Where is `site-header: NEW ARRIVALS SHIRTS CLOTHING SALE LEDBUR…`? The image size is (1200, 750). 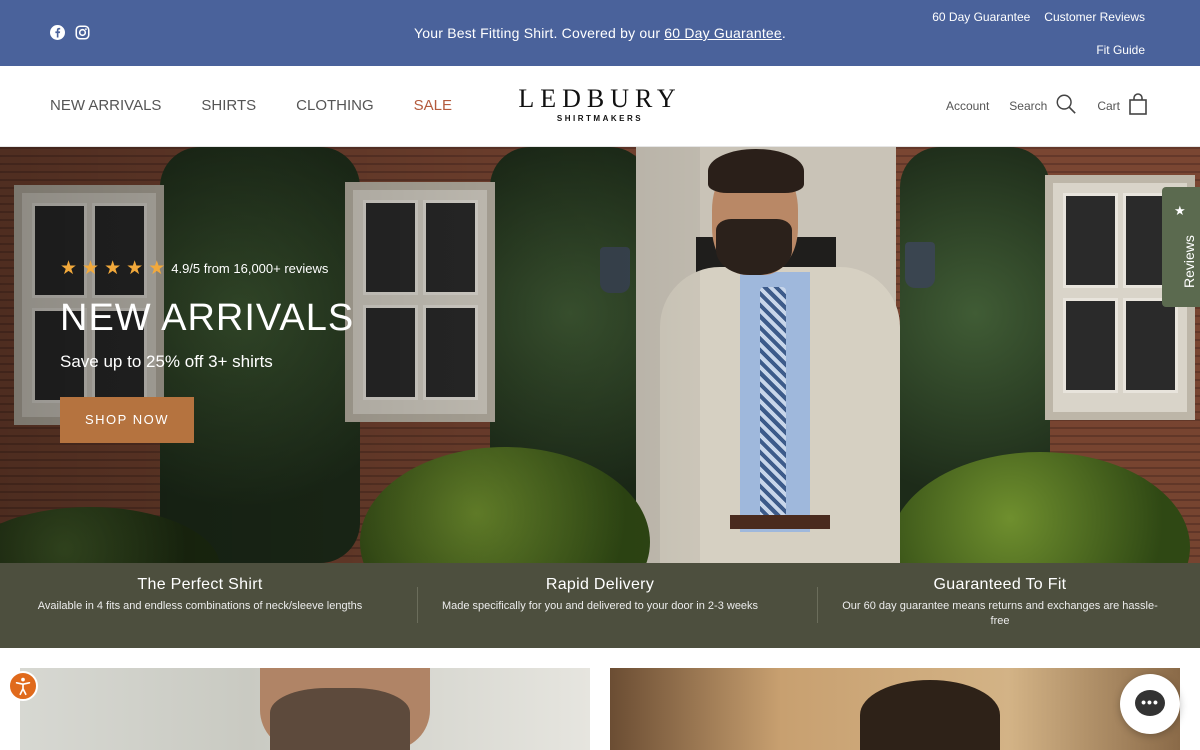
site-header: NEW ARRIVALS SHIRTS CLOTHING SALE LEDBUR… is located at coordinates (600, 106).